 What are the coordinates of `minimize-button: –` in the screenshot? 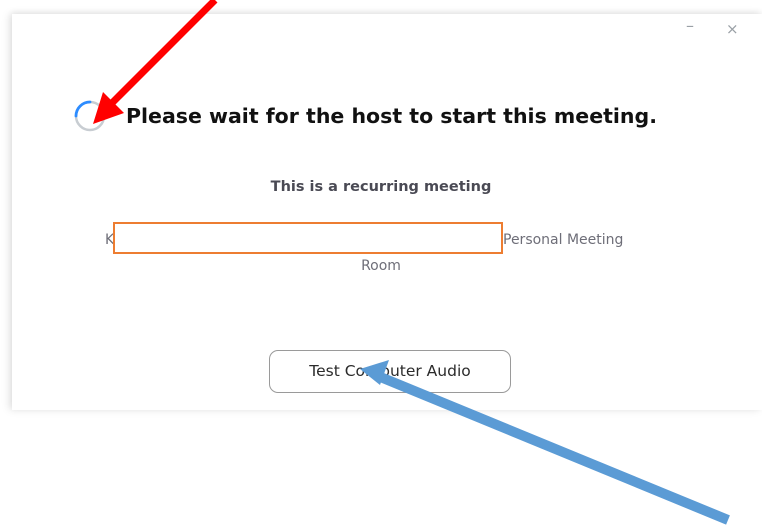 It's located at (690, 26).